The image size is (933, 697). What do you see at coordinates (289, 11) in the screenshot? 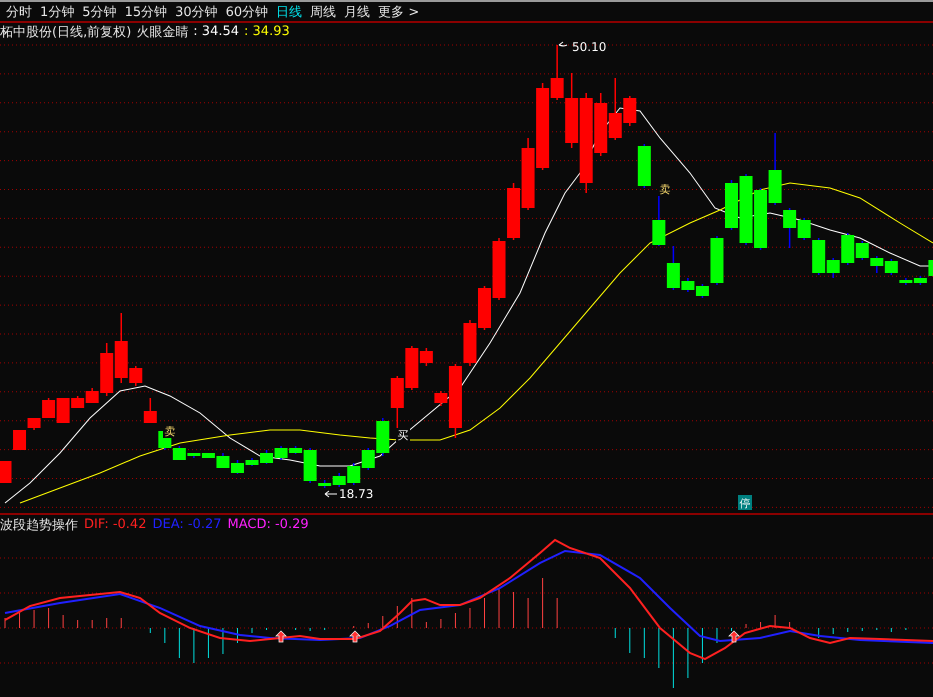
I see `timeframe-tab: 日线` at bounding box center [289, 11].